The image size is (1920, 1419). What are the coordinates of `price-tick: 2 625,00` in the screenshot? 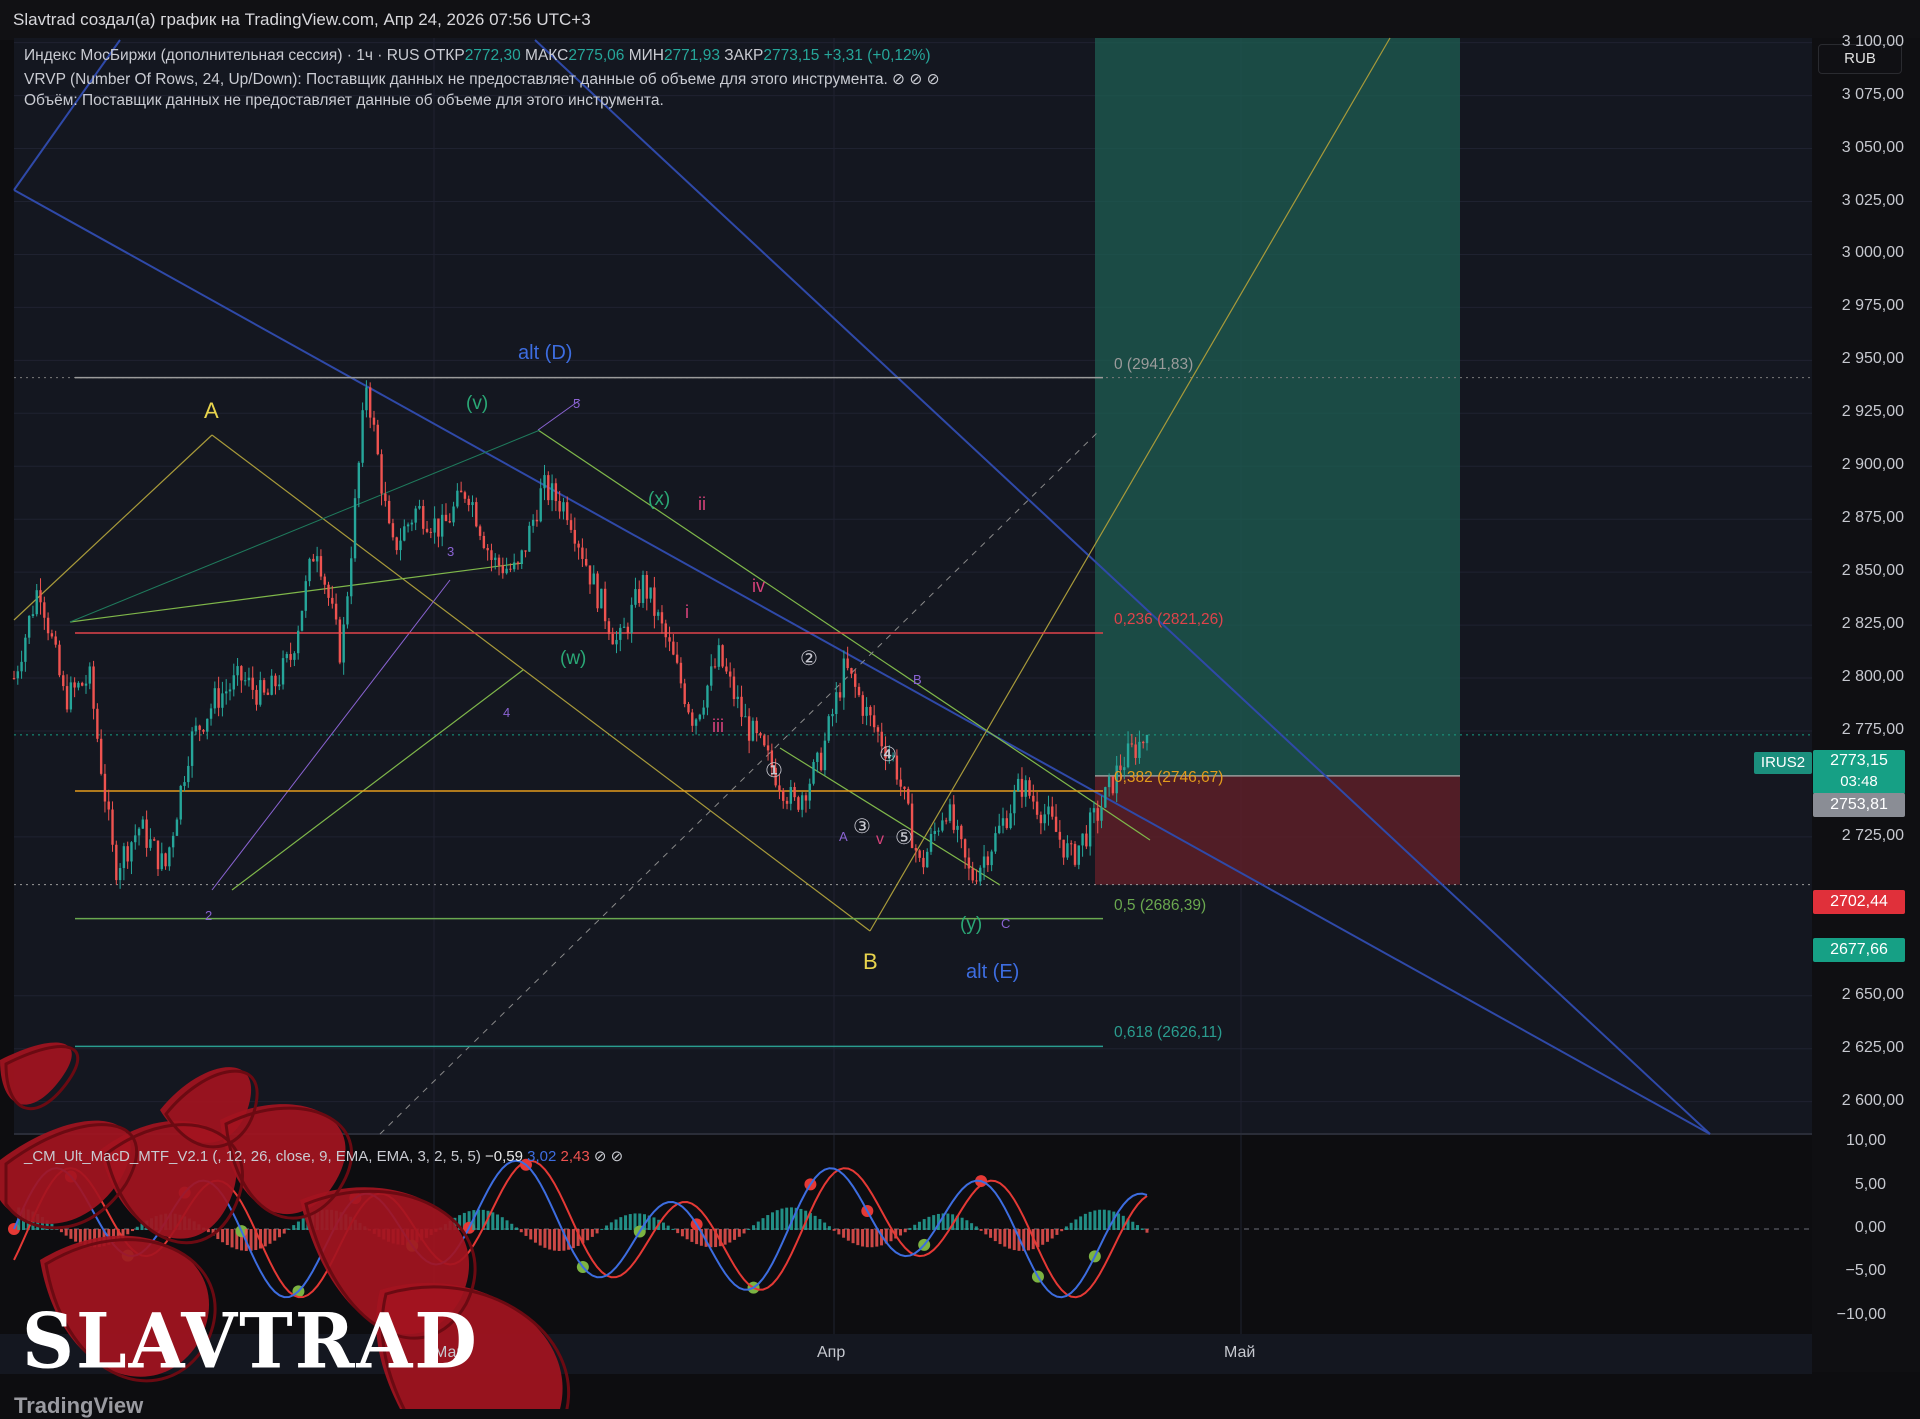 It's located at (1872, 1047).